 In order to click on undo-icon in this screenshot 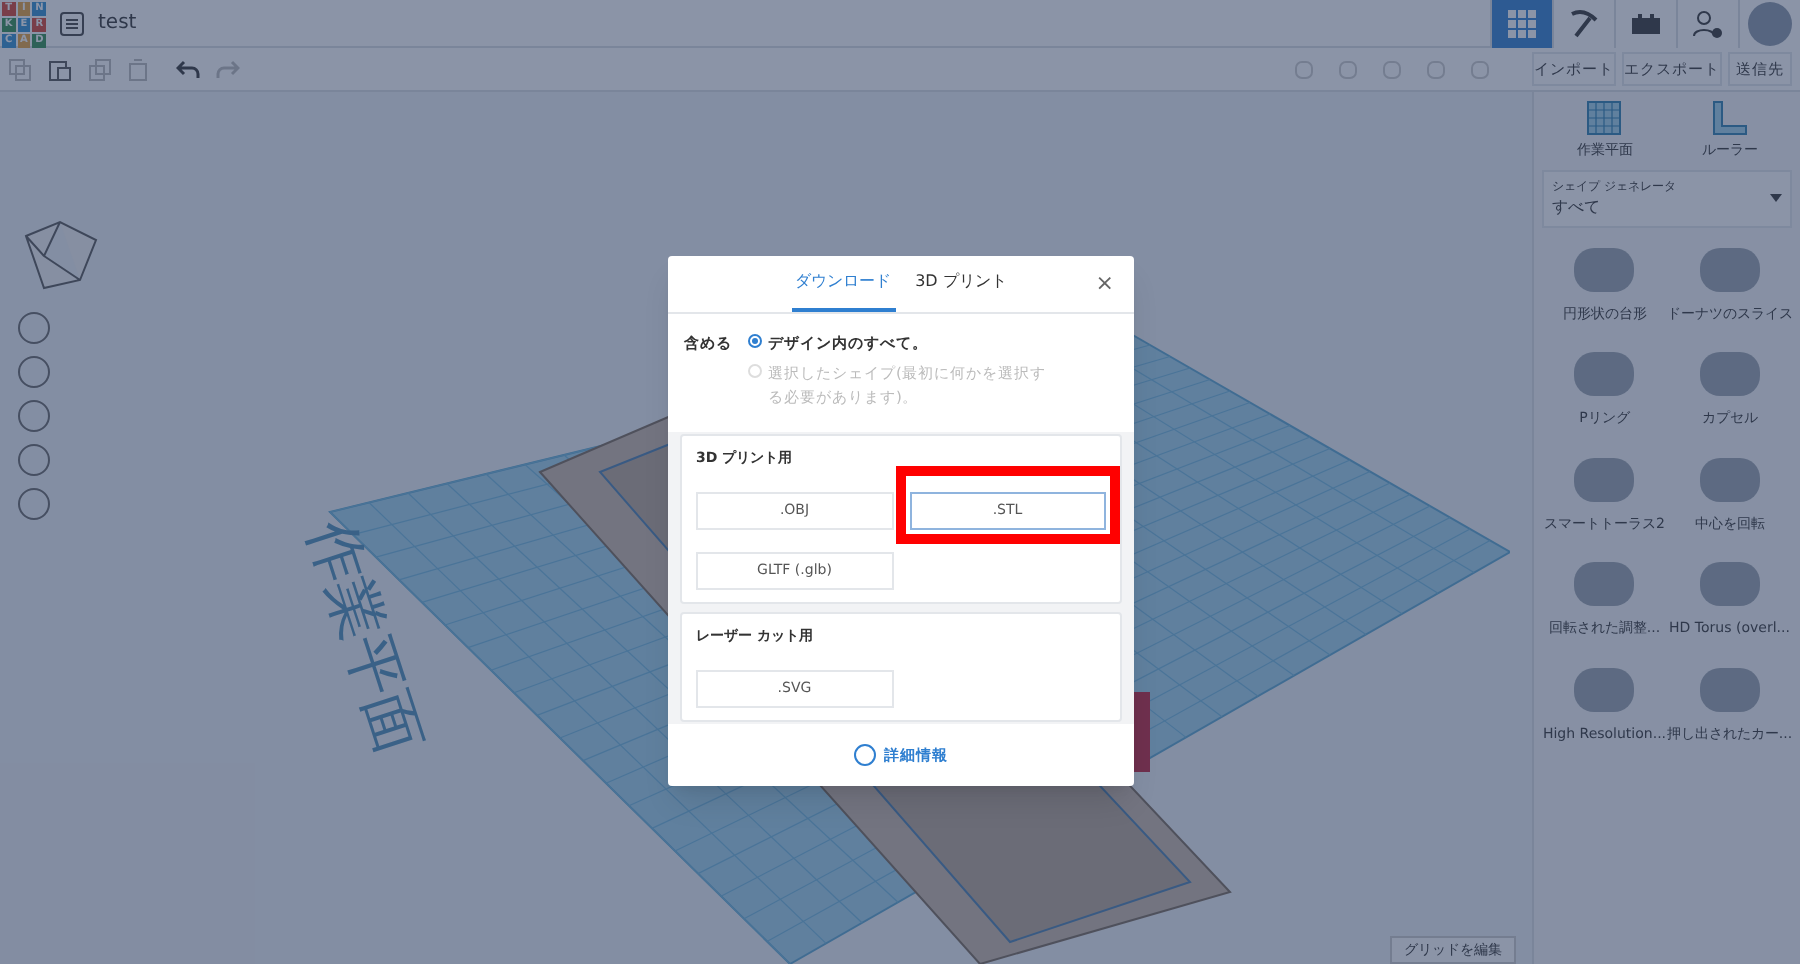, I will do `click(188, 69)`.